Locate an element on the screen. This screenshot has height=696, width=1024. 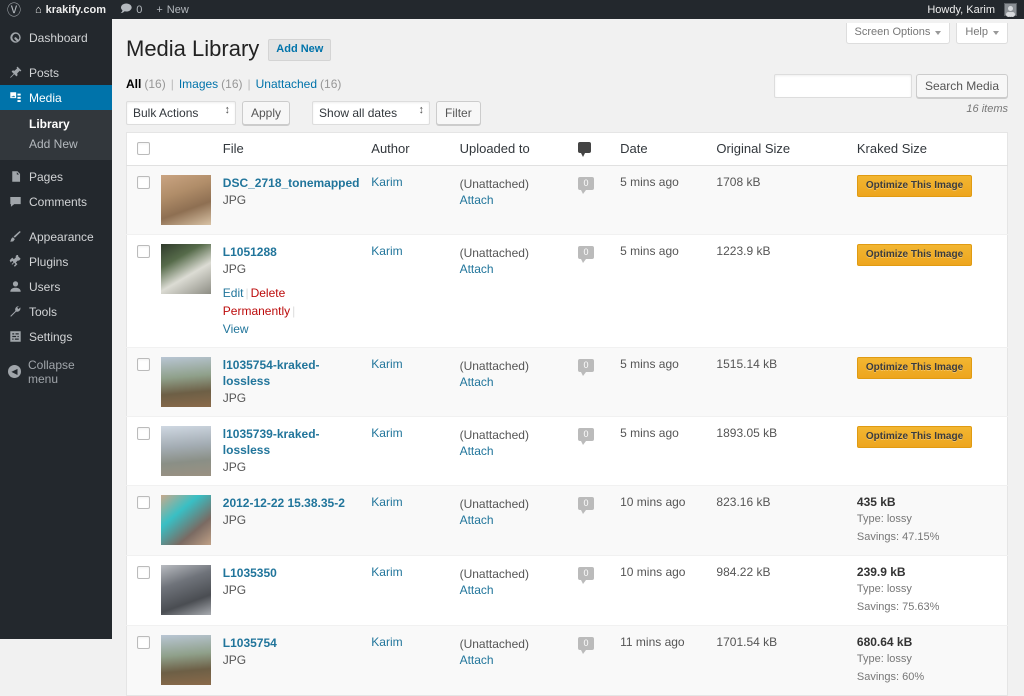
new-content-menu: + New is located at coordinates (172, 9).